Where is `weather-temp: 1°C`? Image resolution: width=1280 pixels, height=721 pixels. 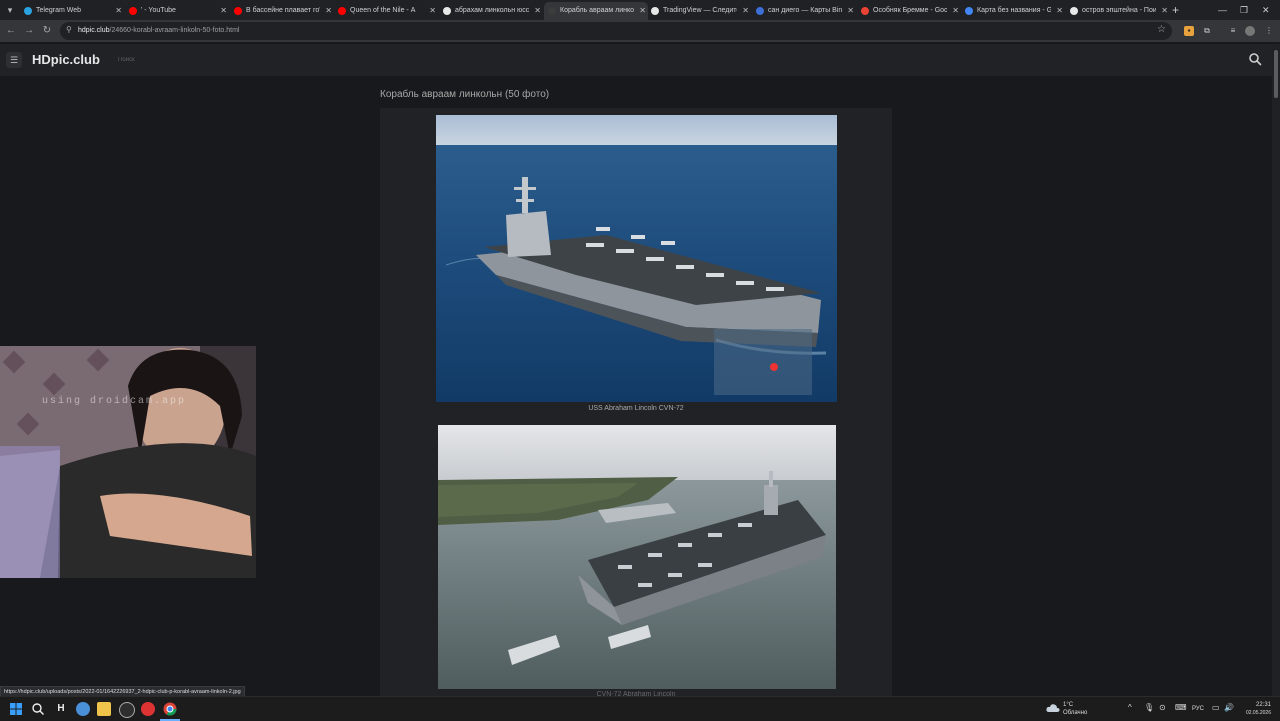
weather-temp: 1°C is located at coordinates (1068, 705).